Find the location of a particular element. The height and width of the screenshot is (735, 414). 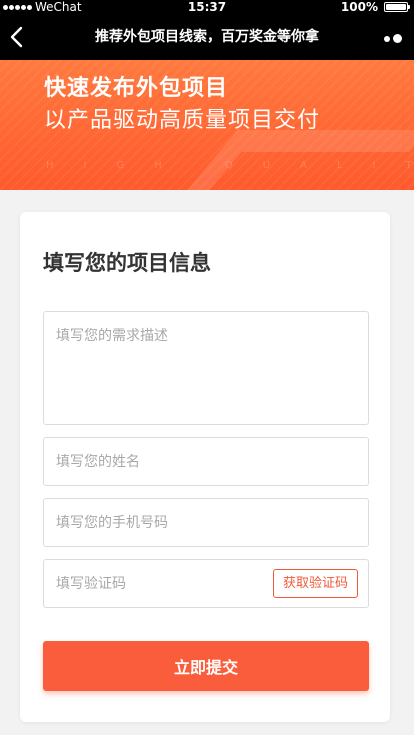

nav-bar: 推荐外包项目线索，百万奖金等你拿 is located at coordinates (207, 37).